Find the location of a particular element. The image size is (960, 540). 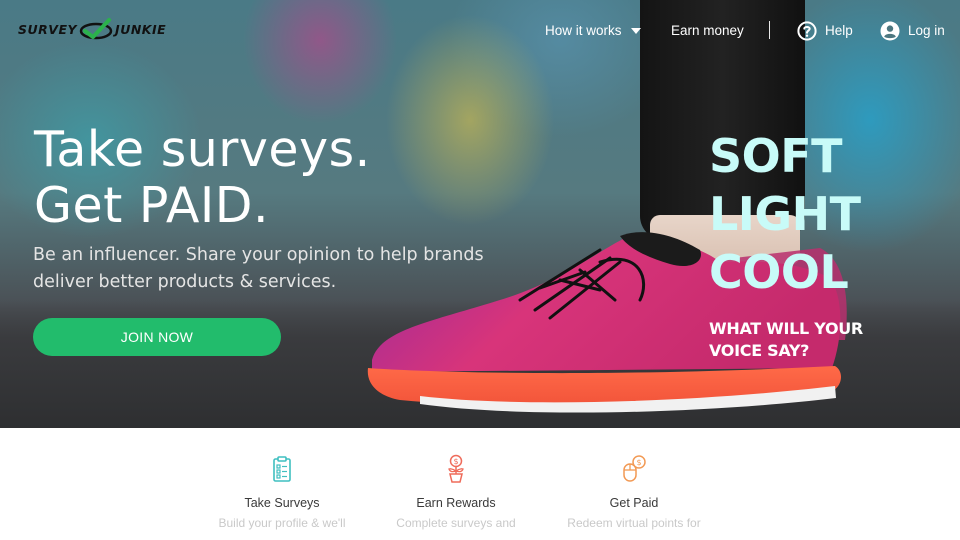

nav-login-label: Log in is located at coordinates (926, 30).